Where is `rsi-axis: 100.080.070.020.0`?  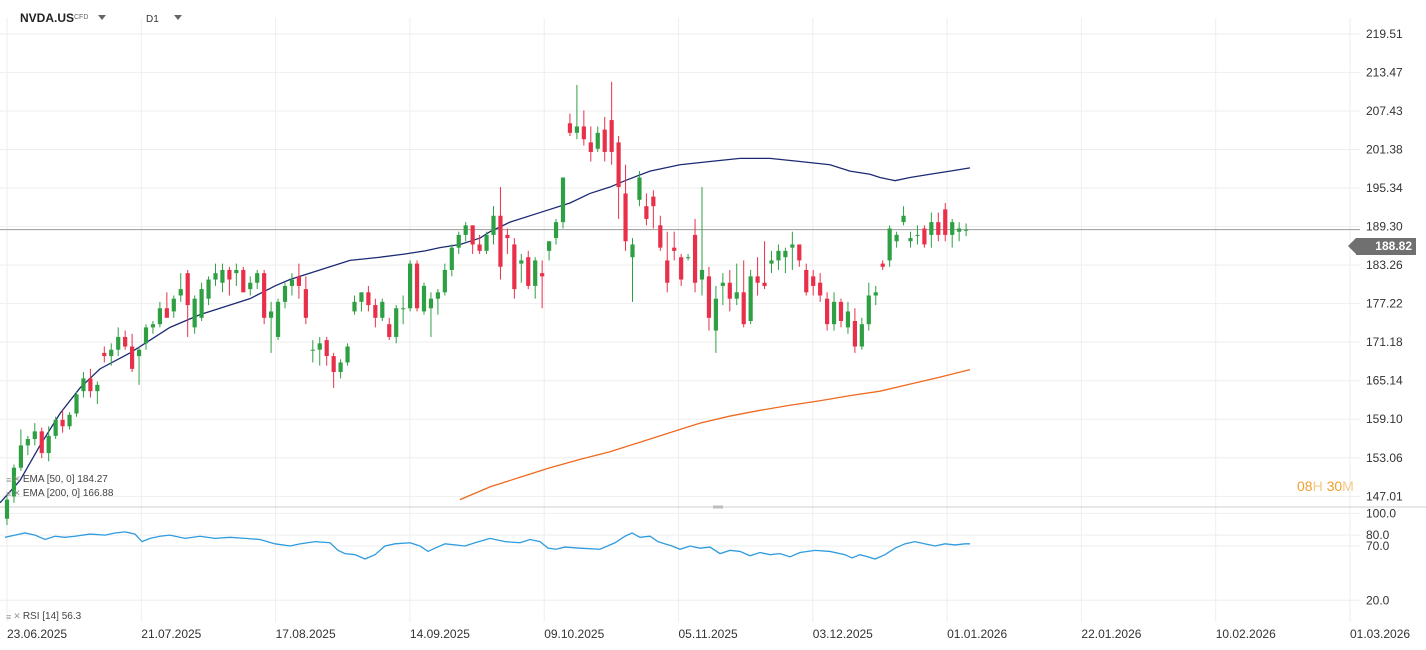 rsi-axis: 100.080.070.020.0 is located at coordinates (1381, 556).